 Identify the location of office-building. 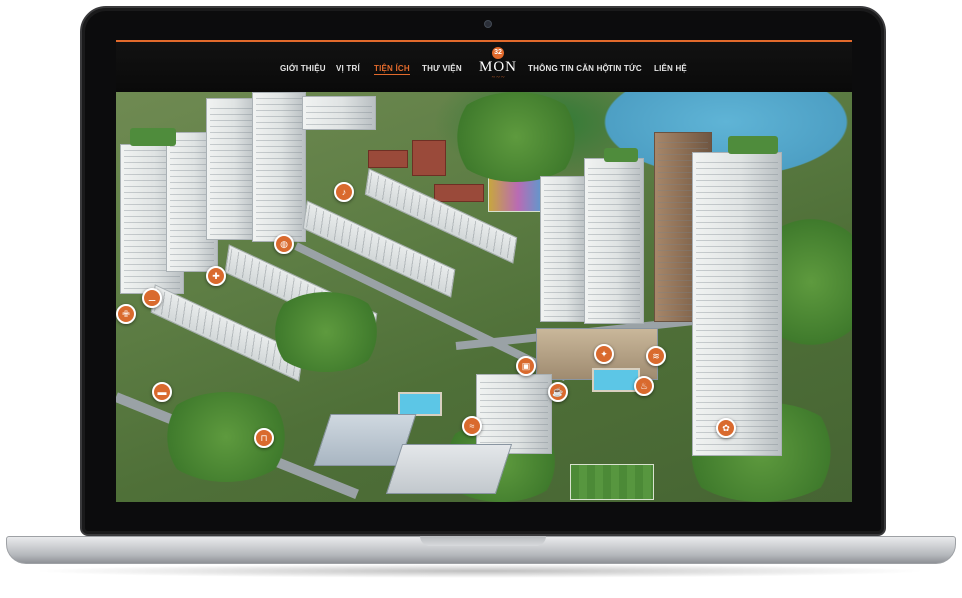
(339, 113).